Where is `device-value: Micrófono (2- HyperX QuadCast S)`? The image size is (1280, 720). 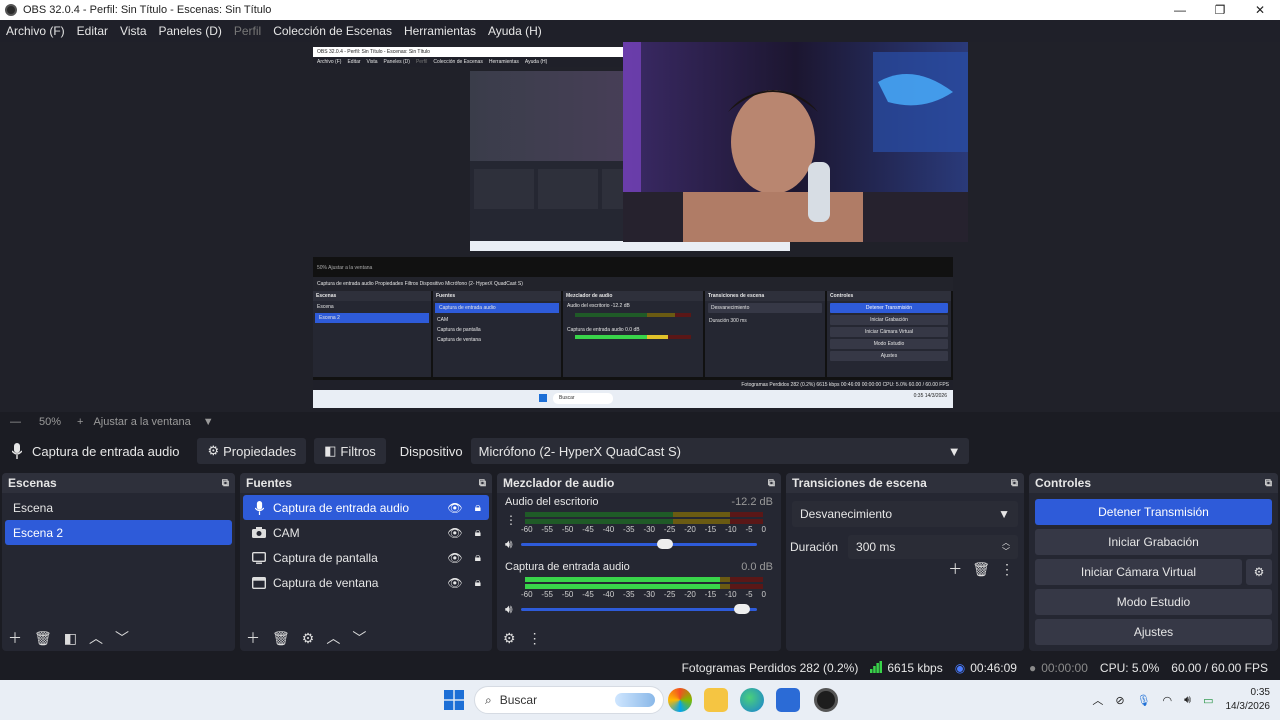 device-value: Micrófono (2- HyperX QuadCast S) is located at coordinates (579, 451).